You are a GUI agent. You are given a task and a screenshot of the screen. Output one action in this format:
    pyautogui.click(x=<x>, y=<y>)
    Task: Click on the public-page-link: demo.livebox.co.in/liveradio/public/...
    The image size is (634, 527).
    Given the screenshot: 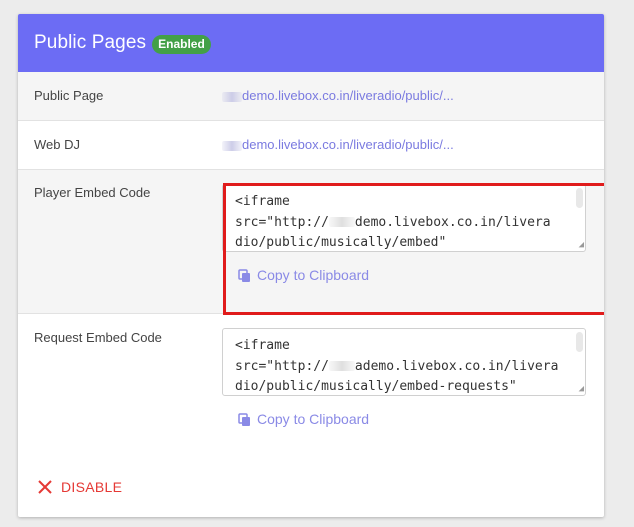 What is the action you would take?
    pyautogui.click(x=338, y=95)
    